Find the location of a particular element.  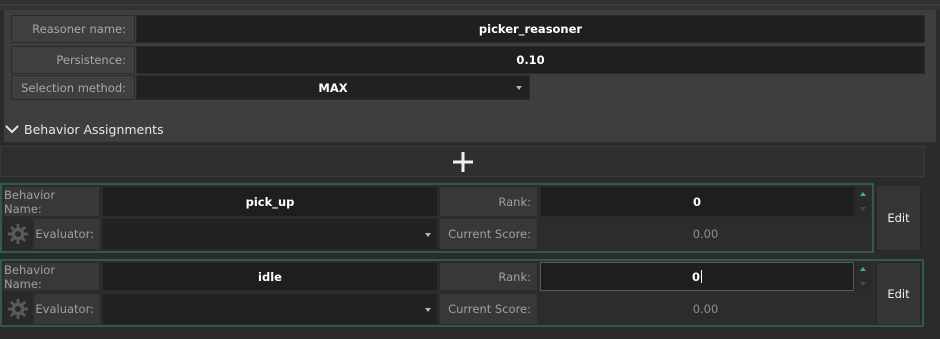

selection-method-dropdown: MAX is located at coordinates (333, 87).